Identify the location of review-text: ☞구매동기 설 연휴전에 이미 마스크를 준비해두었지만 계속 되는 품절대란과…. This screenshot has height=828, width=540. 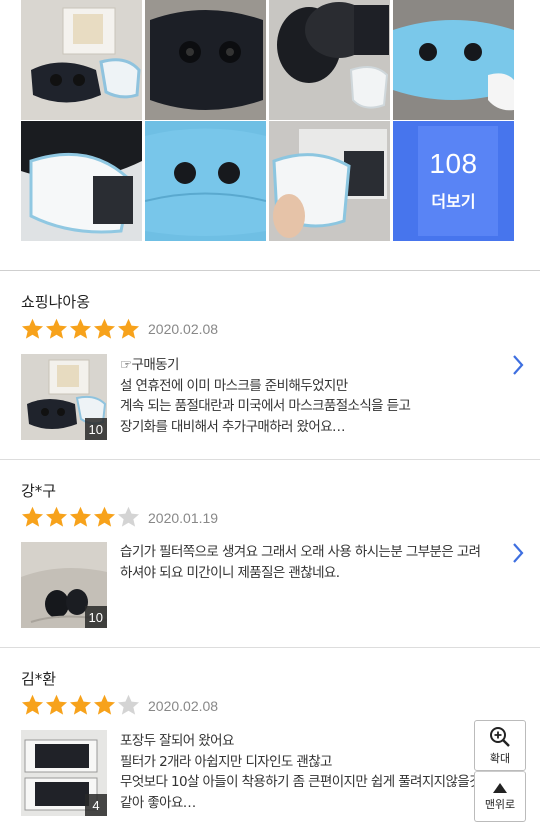
(310, 396).